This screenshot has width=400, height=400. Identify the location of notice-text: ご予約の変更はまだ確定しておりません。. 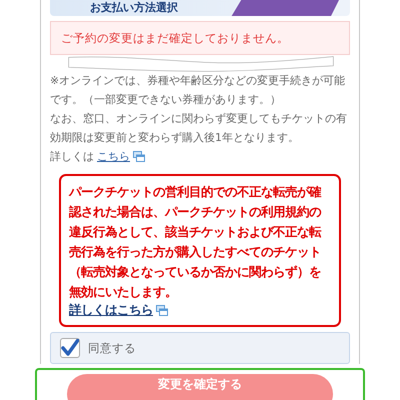
(175, 38).